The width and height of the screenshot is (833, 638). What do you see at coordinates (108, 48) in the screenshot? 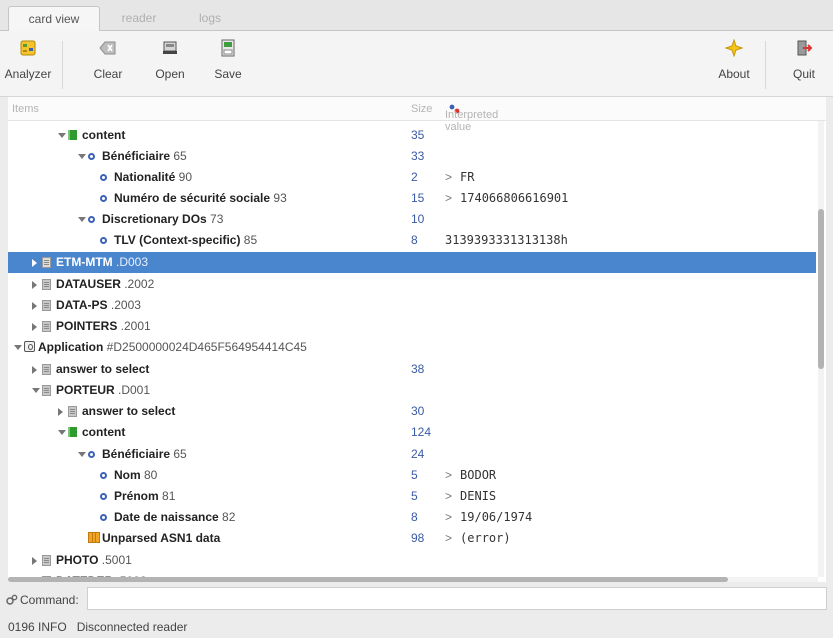
I see `clear-icon` at bounding box center [108, 48].